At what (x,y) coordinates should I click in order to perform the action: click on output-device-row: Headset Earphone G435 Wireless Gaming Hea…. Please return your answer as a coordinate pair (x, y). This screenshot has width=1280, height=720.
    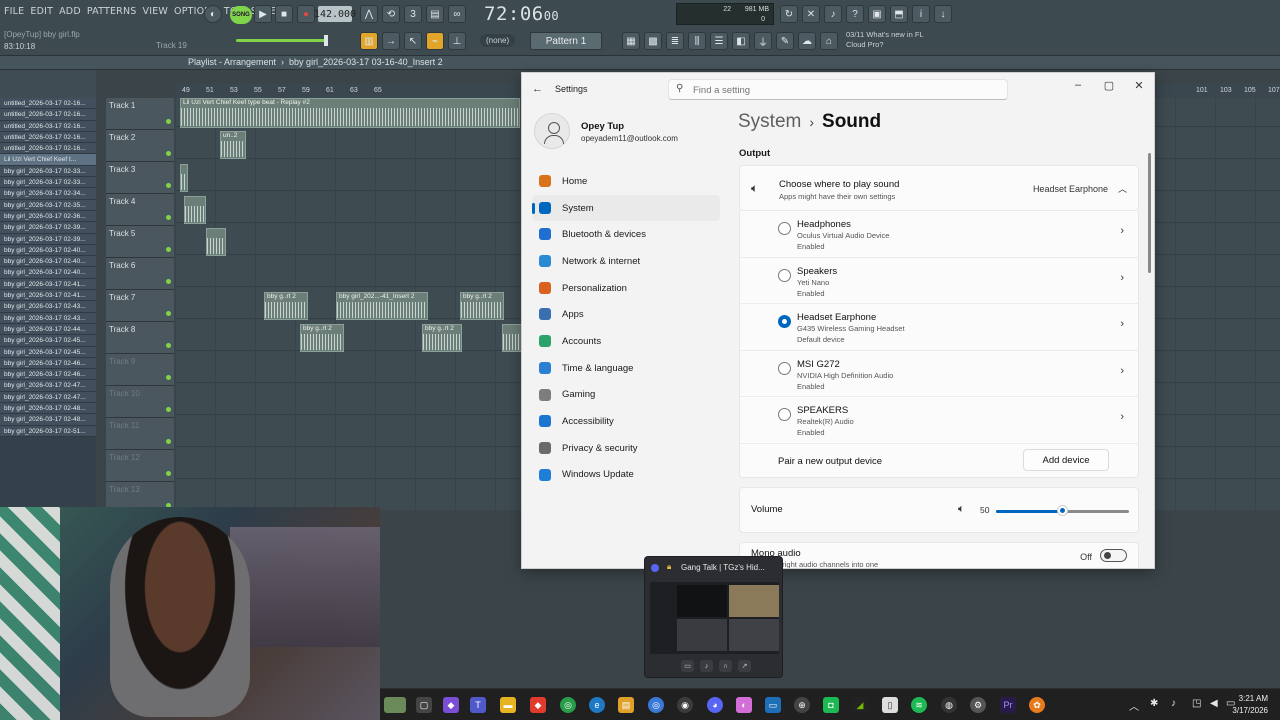
    Looking at the image, I should click on (939, 327).